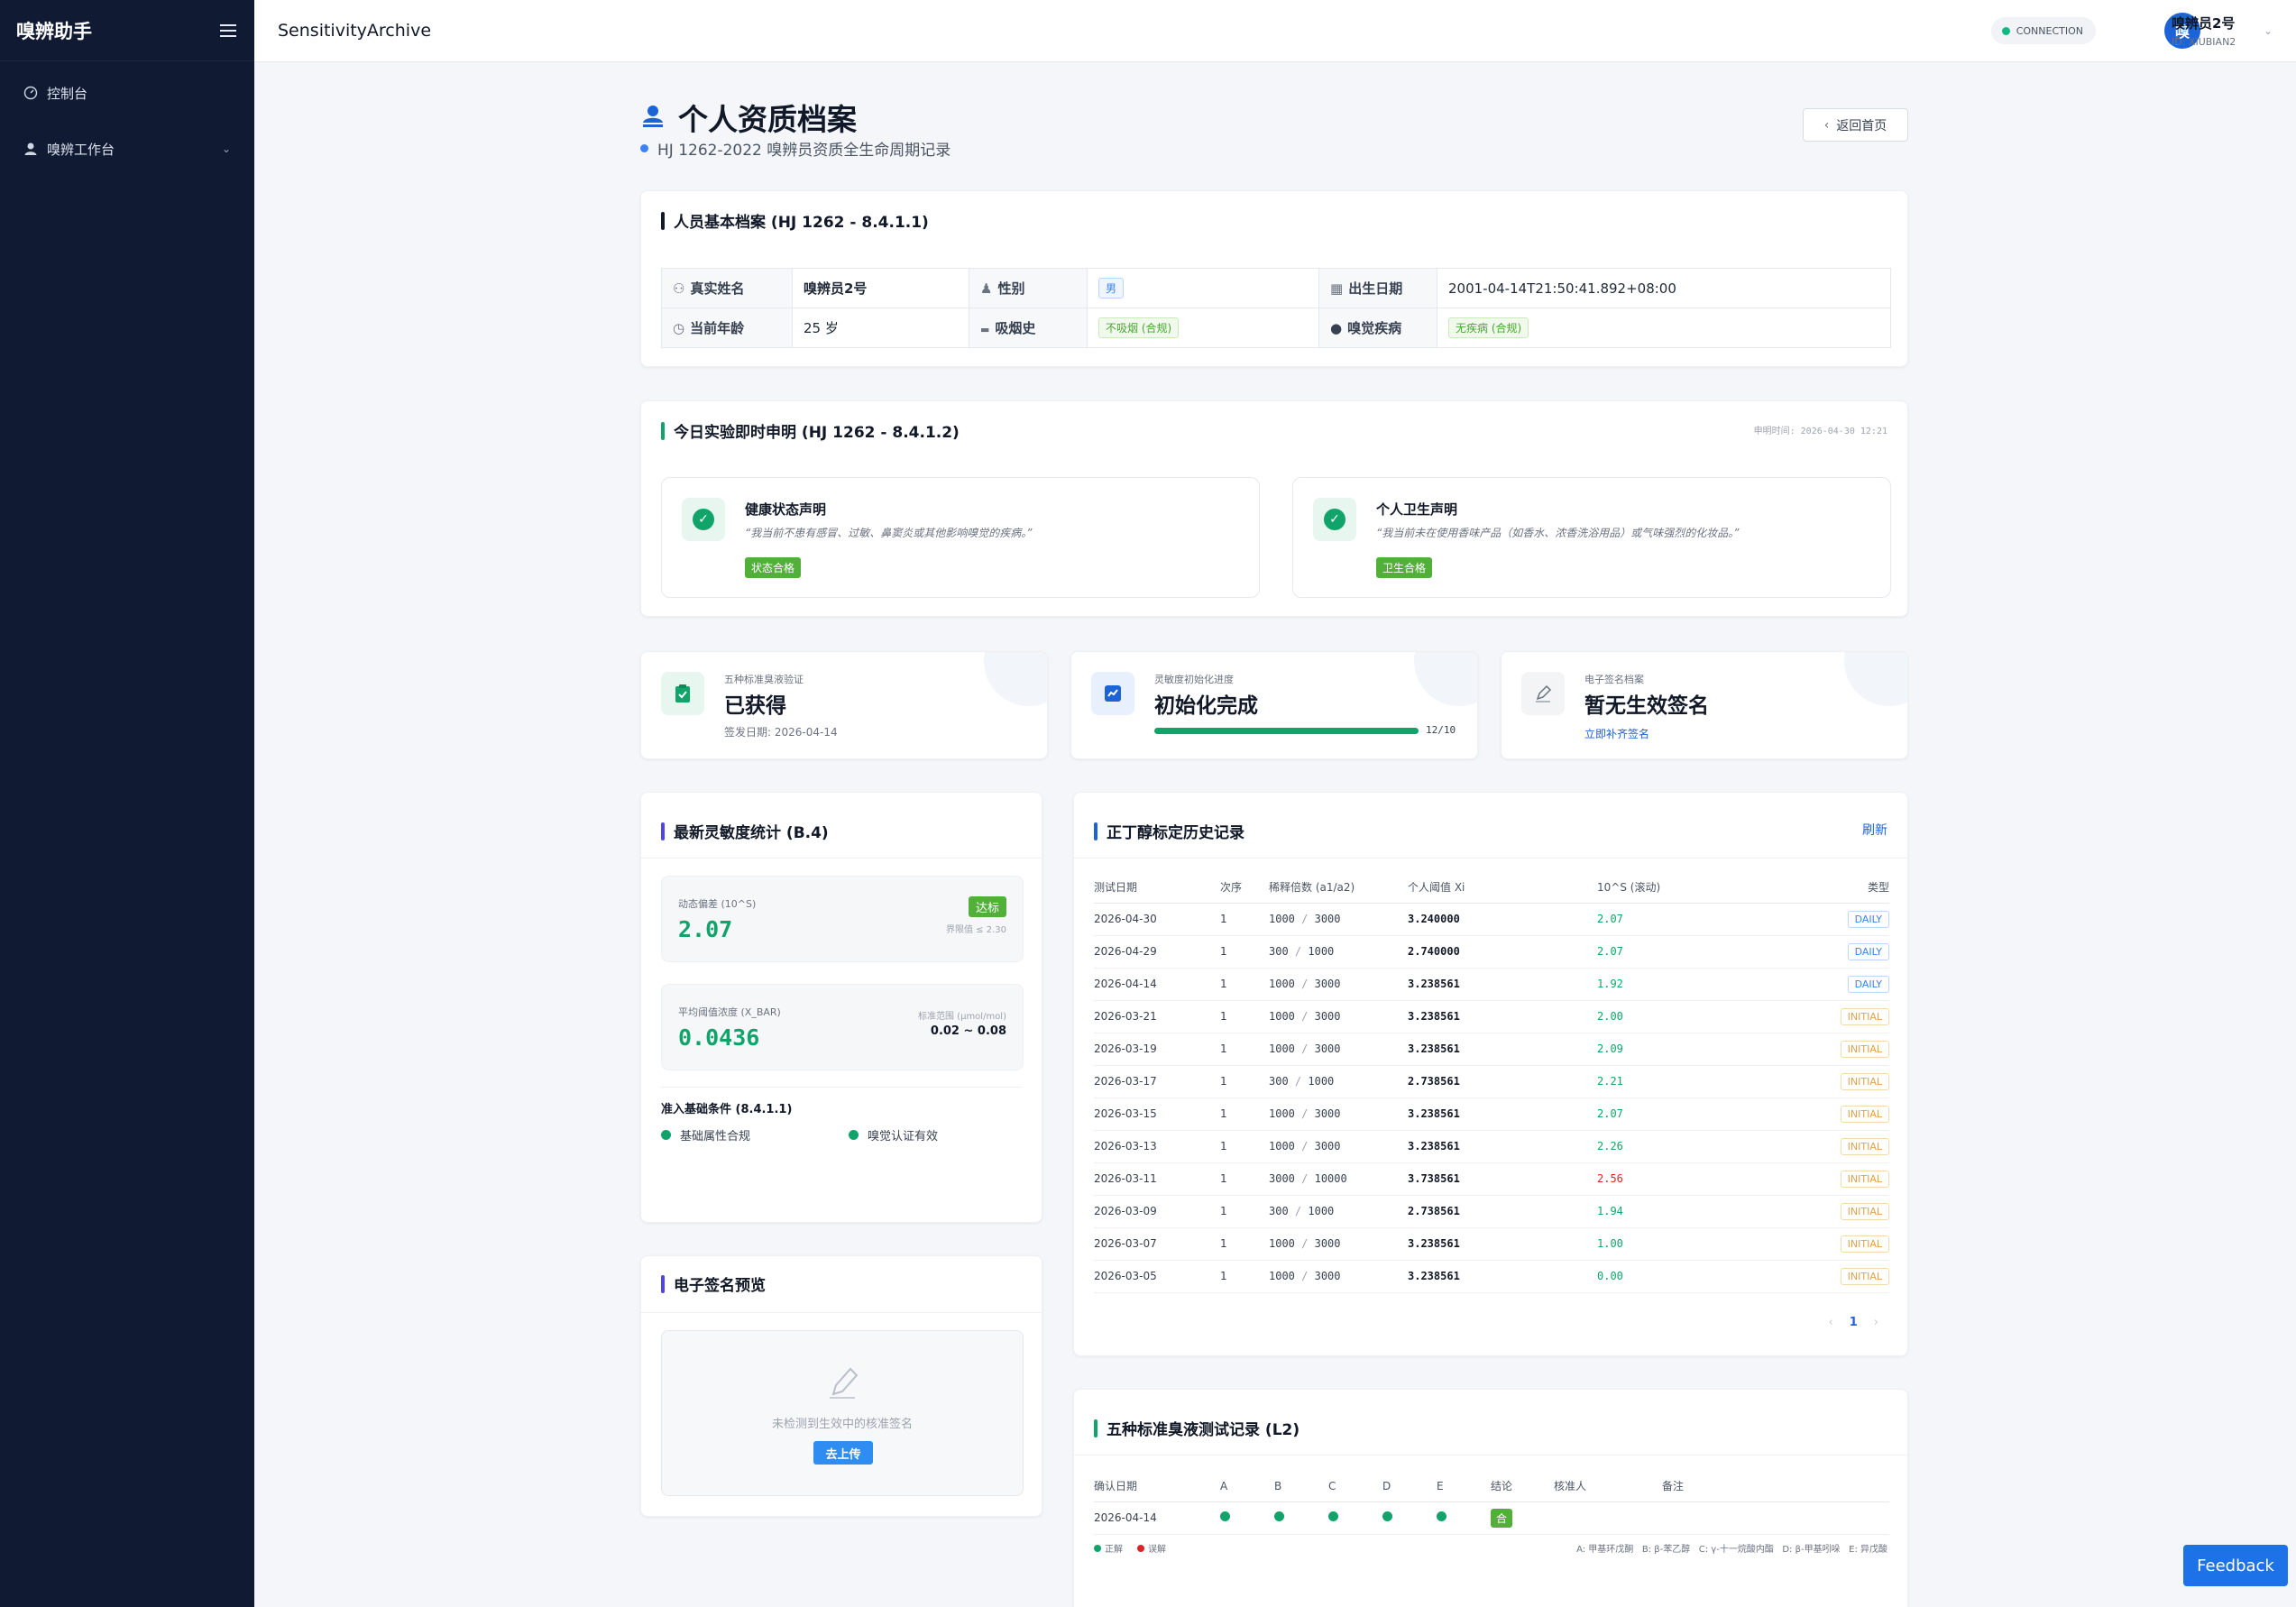 This screenshot has height=1607, width=2296. Describe the element at coordinates (1502, 1081) in the screenshot. I see `row-threshold: 2.738561` at that location.